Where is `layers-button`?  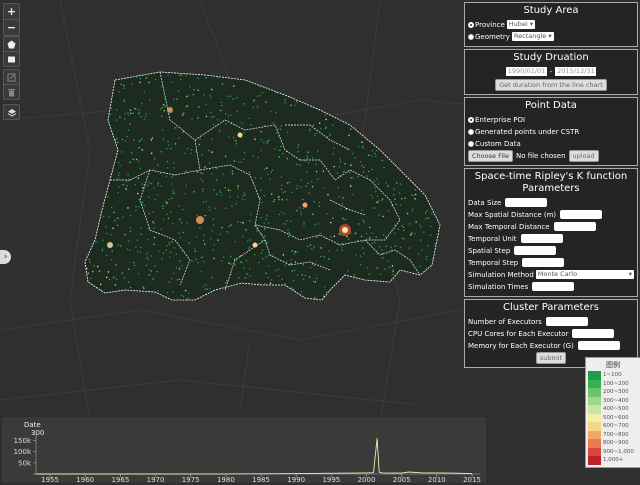
layers-button is located at coordinates (11, 112).